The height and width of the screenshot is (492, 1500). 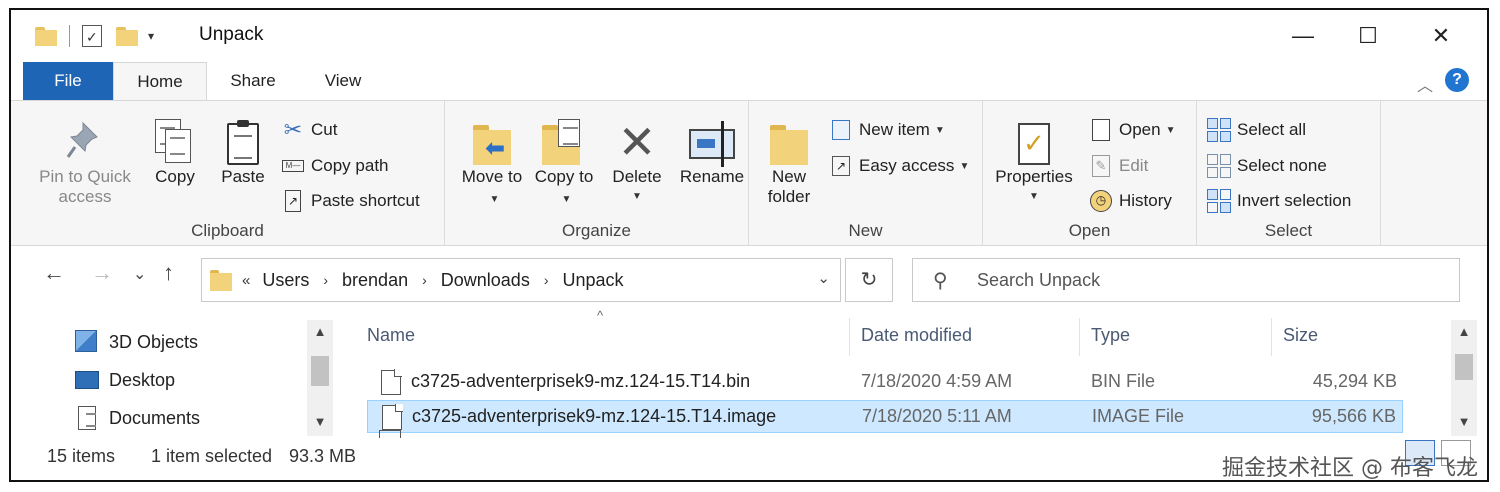 What do you see at coordinates (139, 274) in the screenshot?
I see `recent-locations-icon: ⌄` at bounding box center [139, 274].